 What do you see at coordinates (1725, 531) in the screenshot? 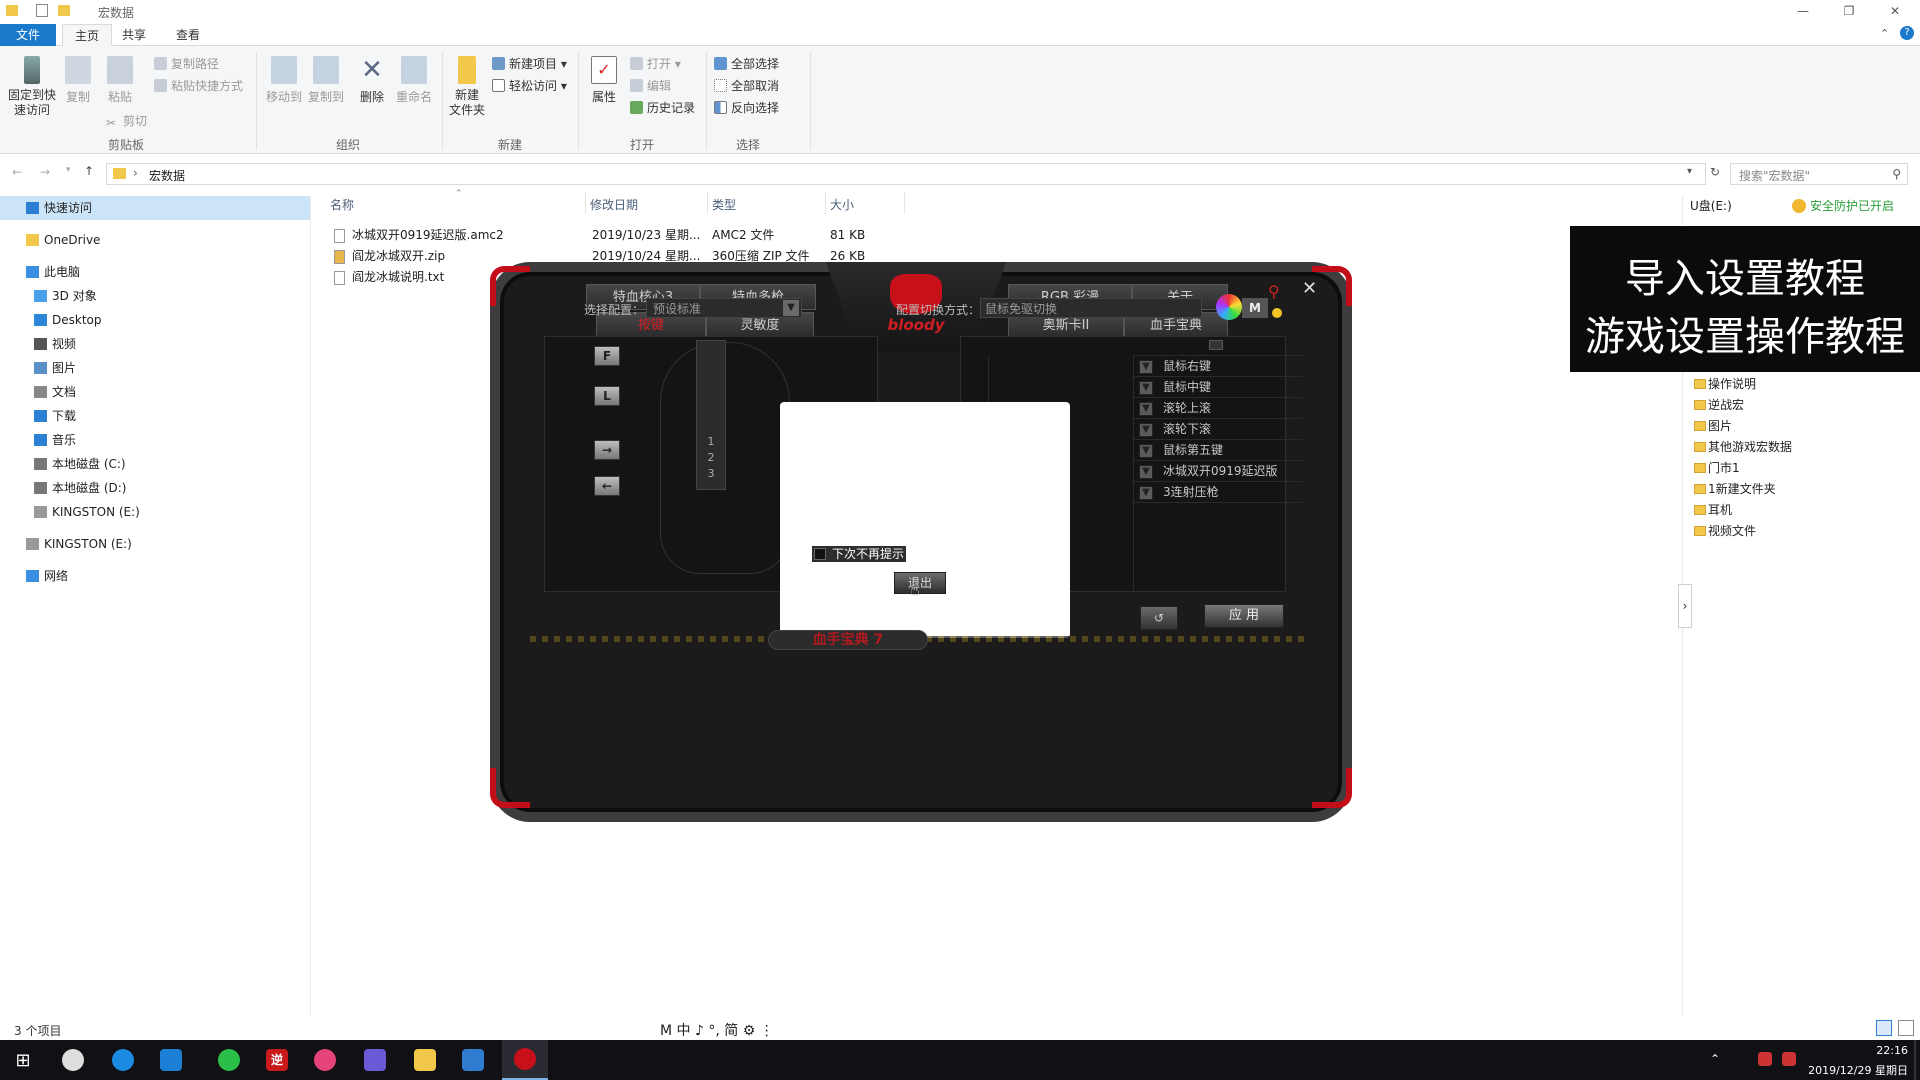
I see `folder-item: 视频文件` at bounding box center [1725, 531].